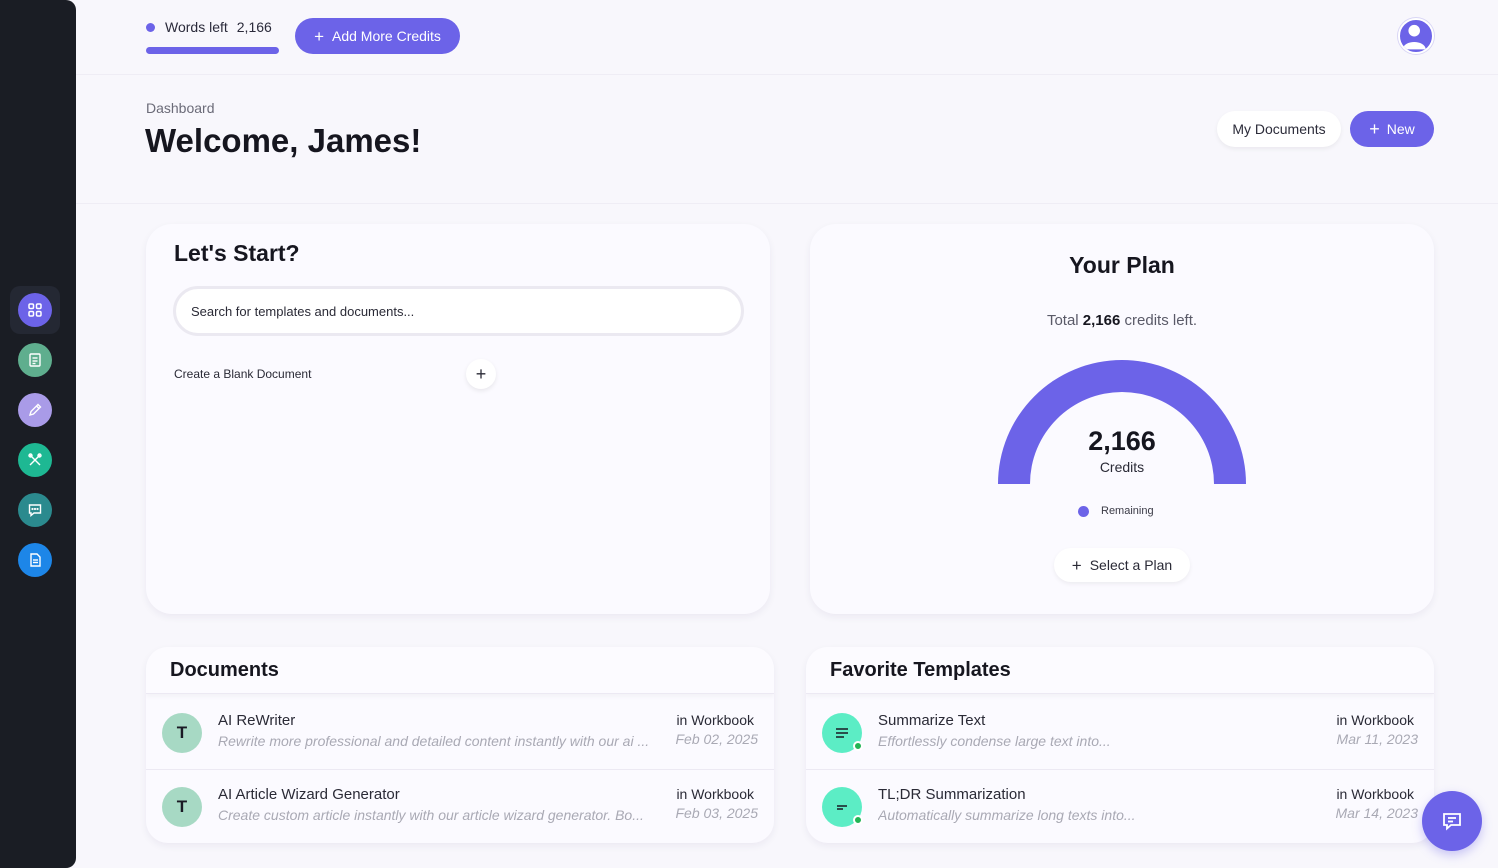  What do you see at coordinates (1122, 467) in the screenshot?
I see `gauge-label: Credits` at bounding box center [1122, 467].